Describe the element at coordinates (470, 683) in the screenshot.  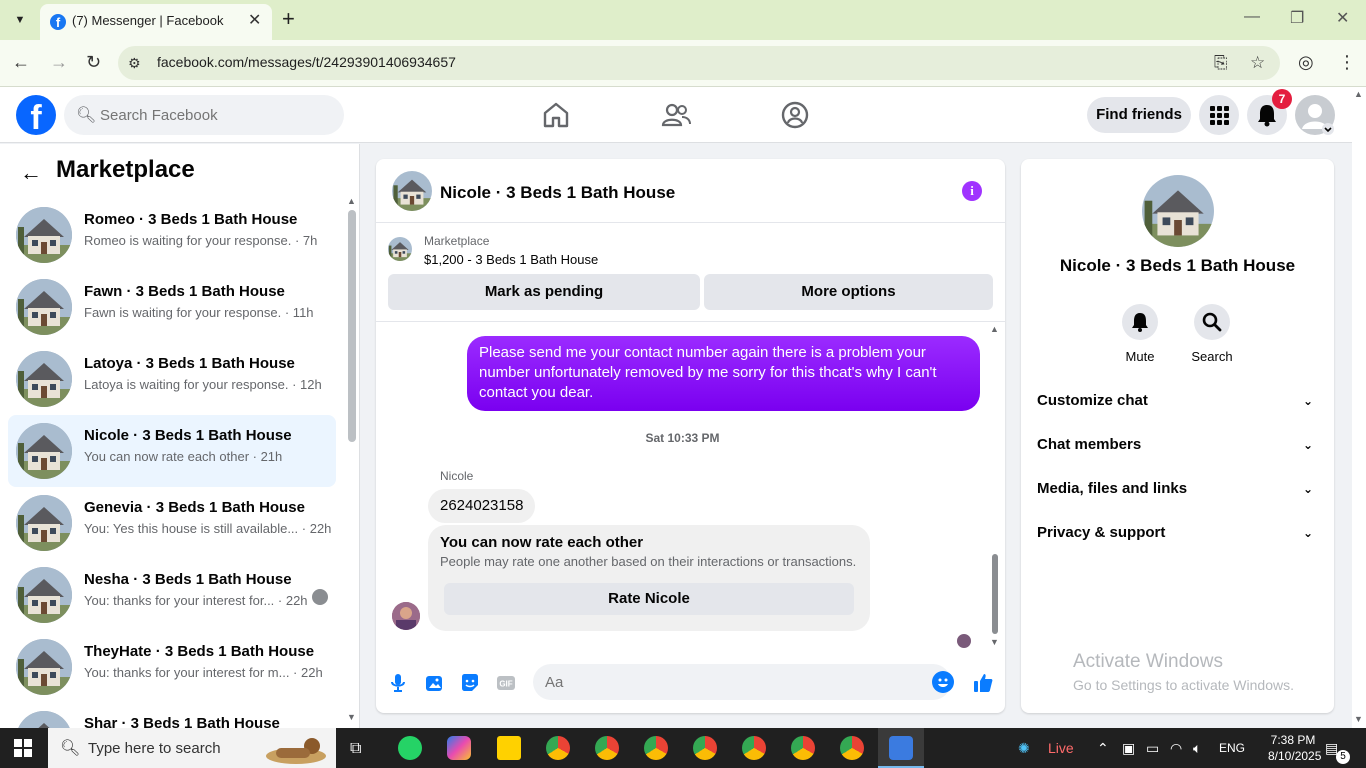
I see `sticker-icon` at that location.